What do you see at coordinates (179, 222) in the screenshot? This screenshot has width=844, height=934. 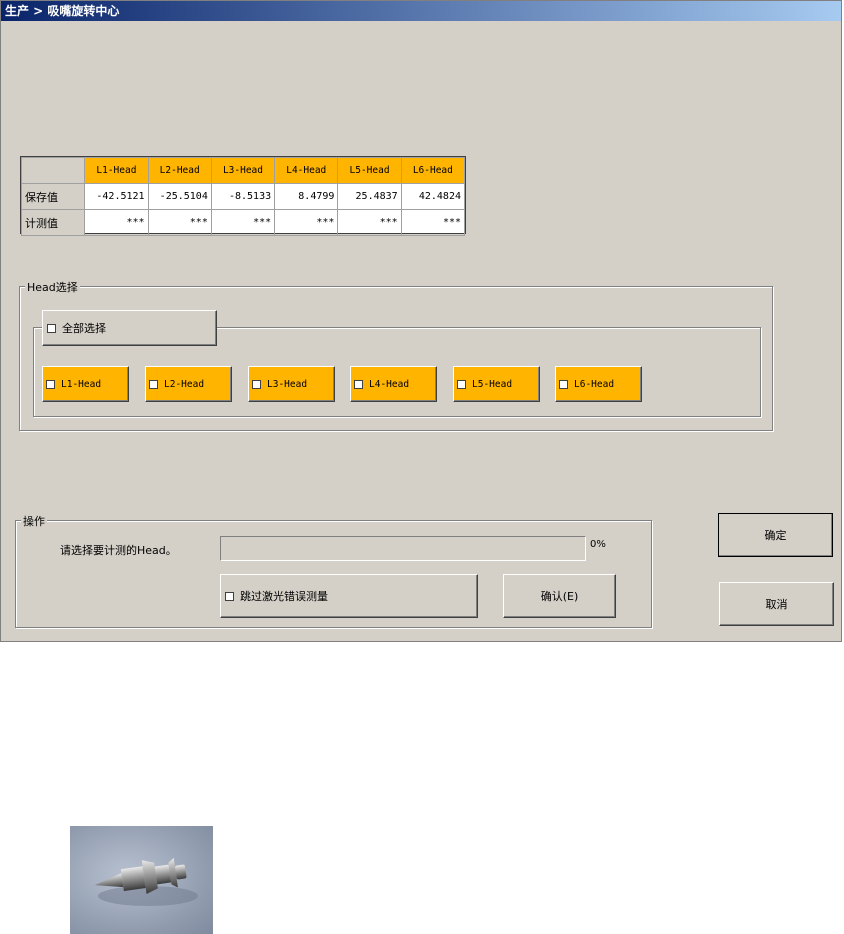 I see `measured-value-l2: ***` at bounding box center [179, 222].